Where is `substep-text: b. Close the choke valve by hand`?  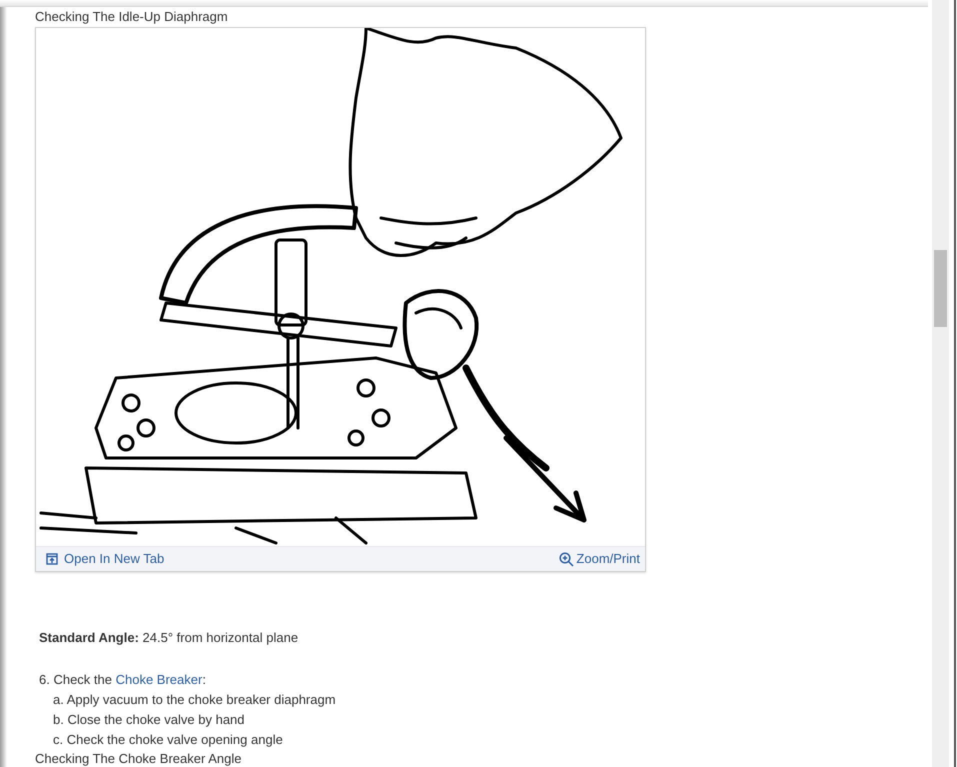
substep-text: b. Close the choke valve by hand is located at coordinates (149, 720).